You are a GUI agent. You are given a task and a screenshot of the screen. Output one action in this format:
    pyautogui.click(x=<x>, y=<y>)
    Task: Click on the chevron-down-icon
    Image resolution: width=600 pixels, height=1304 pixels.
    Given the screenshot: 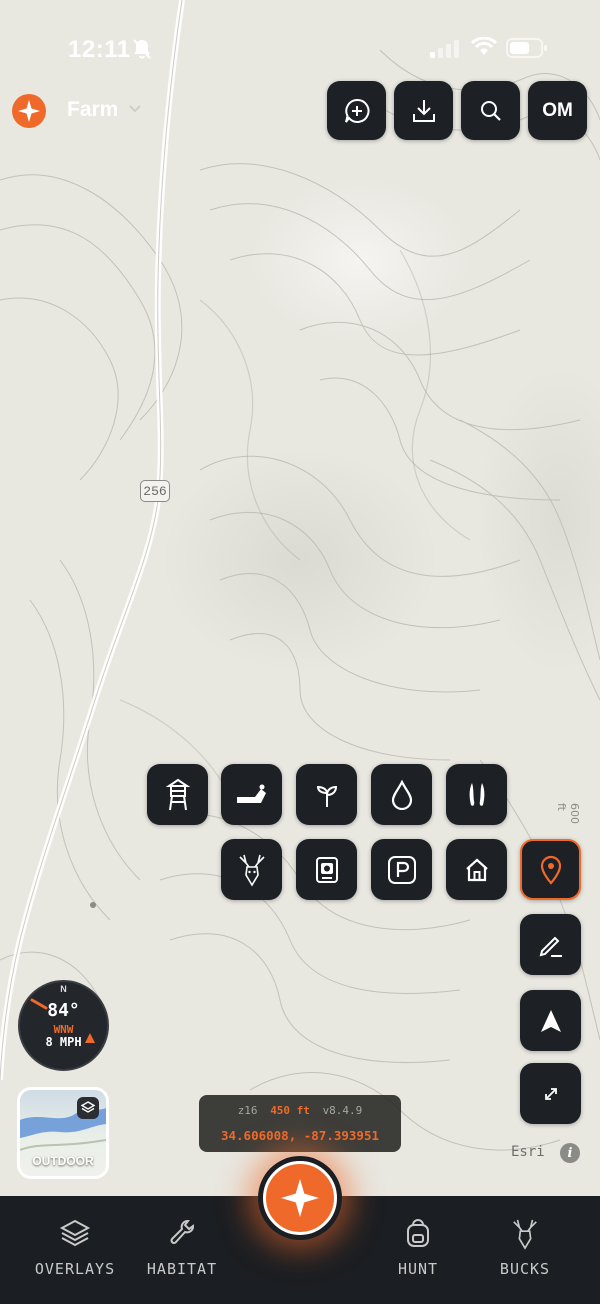 What is the action you would take?
    pyautogui.click(x=135, y=109)
    